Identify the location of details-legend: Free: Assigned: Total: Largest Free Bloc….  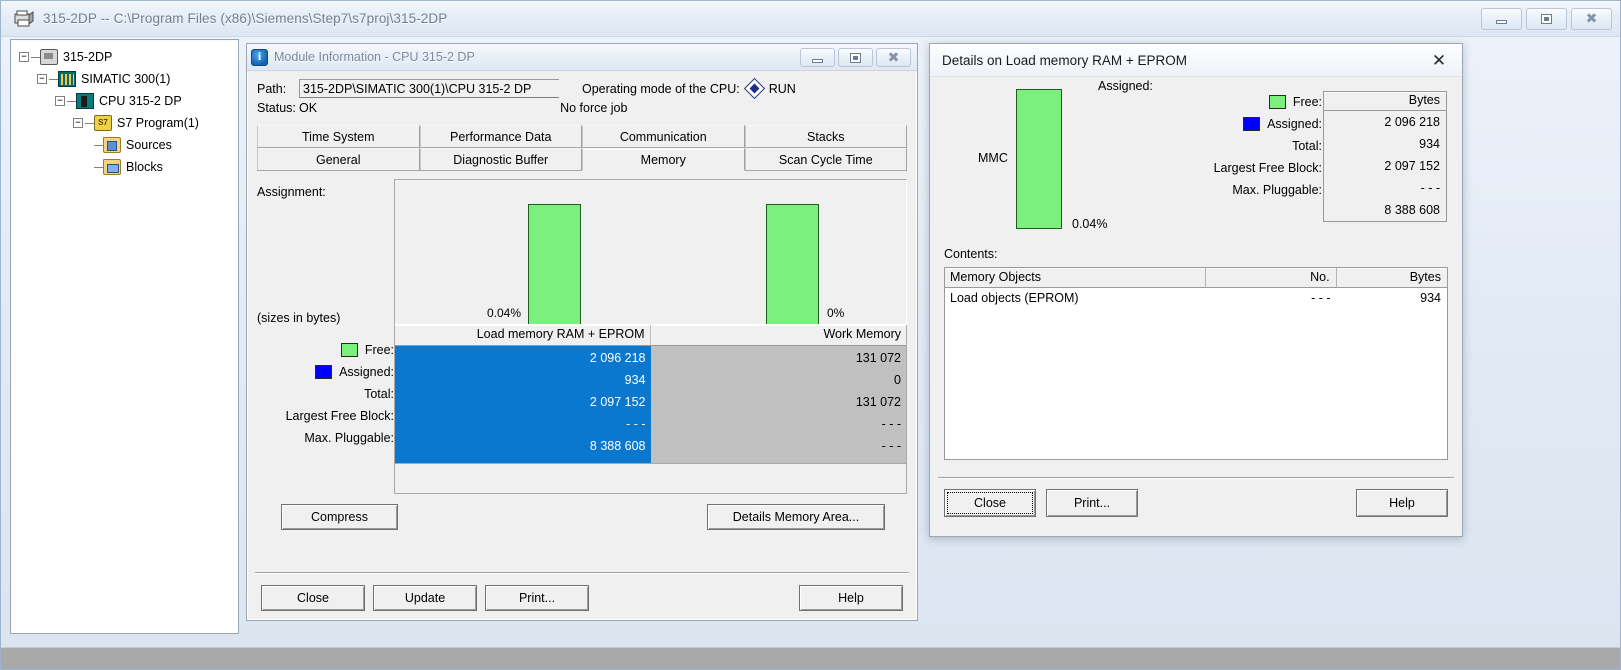
(1261, 146).